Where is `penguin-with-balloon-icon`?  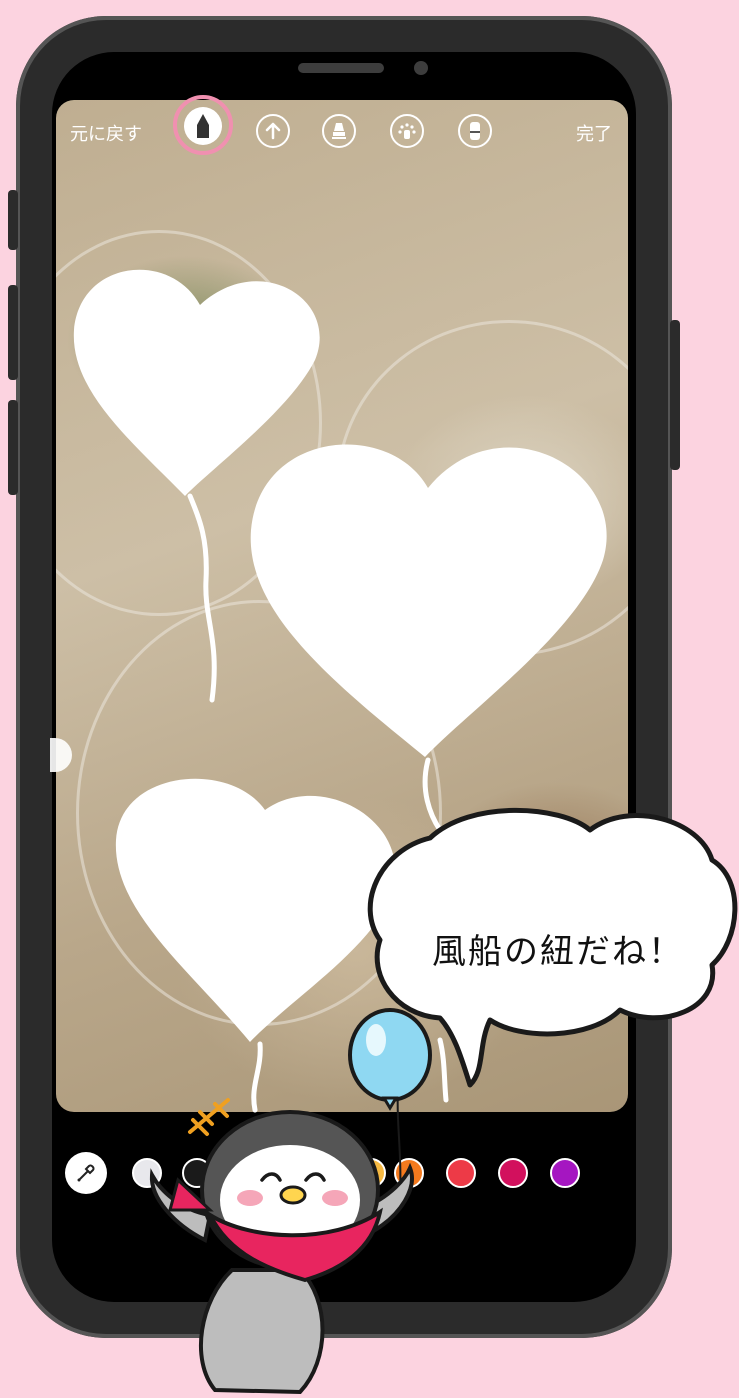
penguin-with-balloon-icon is located at coordinates (290, 1201).